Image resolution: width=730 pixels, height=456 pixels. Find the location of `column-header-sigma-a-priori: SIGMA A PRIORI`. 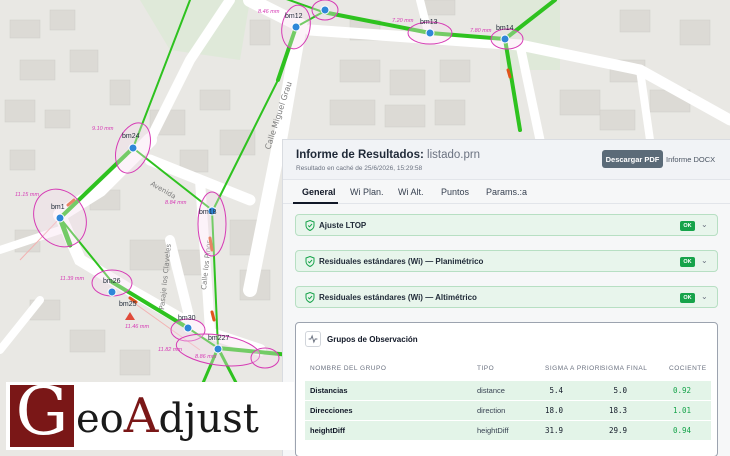

column-header-sigma-a-priori: SIGMA A PRIORI is located at coordinates (574, 368).